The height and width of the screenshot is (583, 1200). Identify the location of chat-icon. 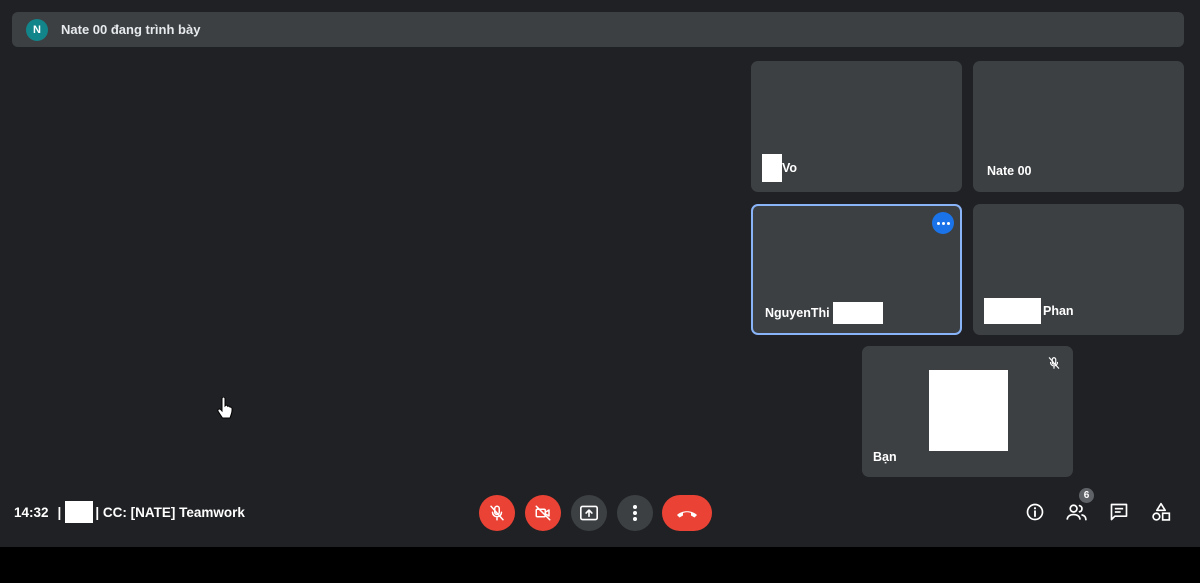
(1119, 512).